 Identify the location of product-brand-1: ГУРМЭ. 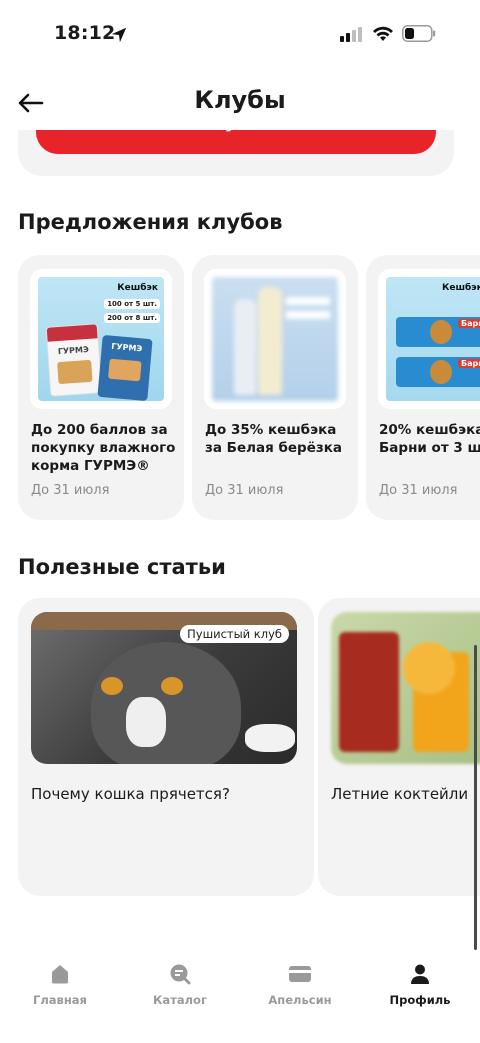
(73, 350).